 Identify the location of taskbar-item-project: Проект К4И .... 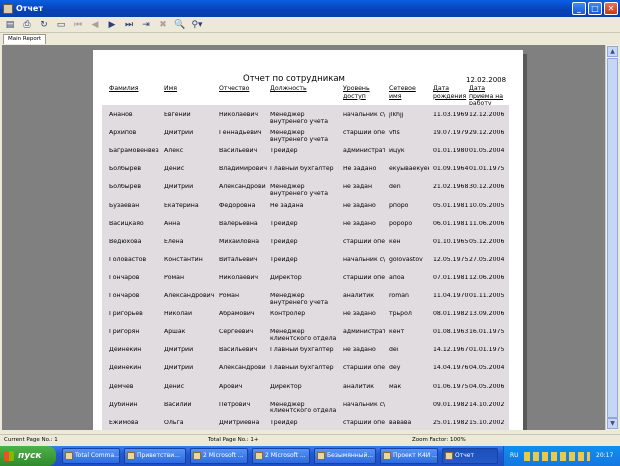
(409, 456).